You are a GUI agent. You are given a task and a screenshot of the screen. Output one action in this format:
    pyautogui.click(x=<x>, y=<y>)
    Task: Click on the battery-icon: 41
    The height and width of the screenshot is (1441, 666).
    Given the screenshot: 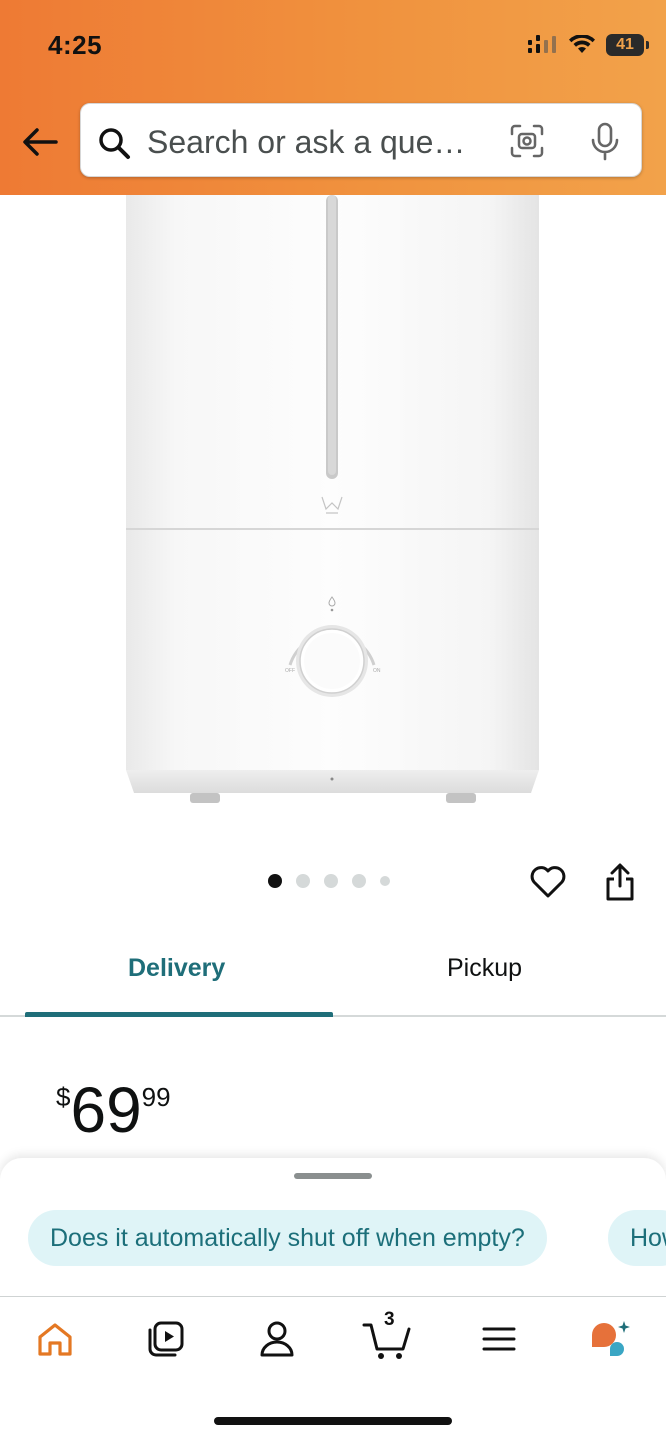 What is the action you would take?
    pyautogui.click(x=627, y=45)
    